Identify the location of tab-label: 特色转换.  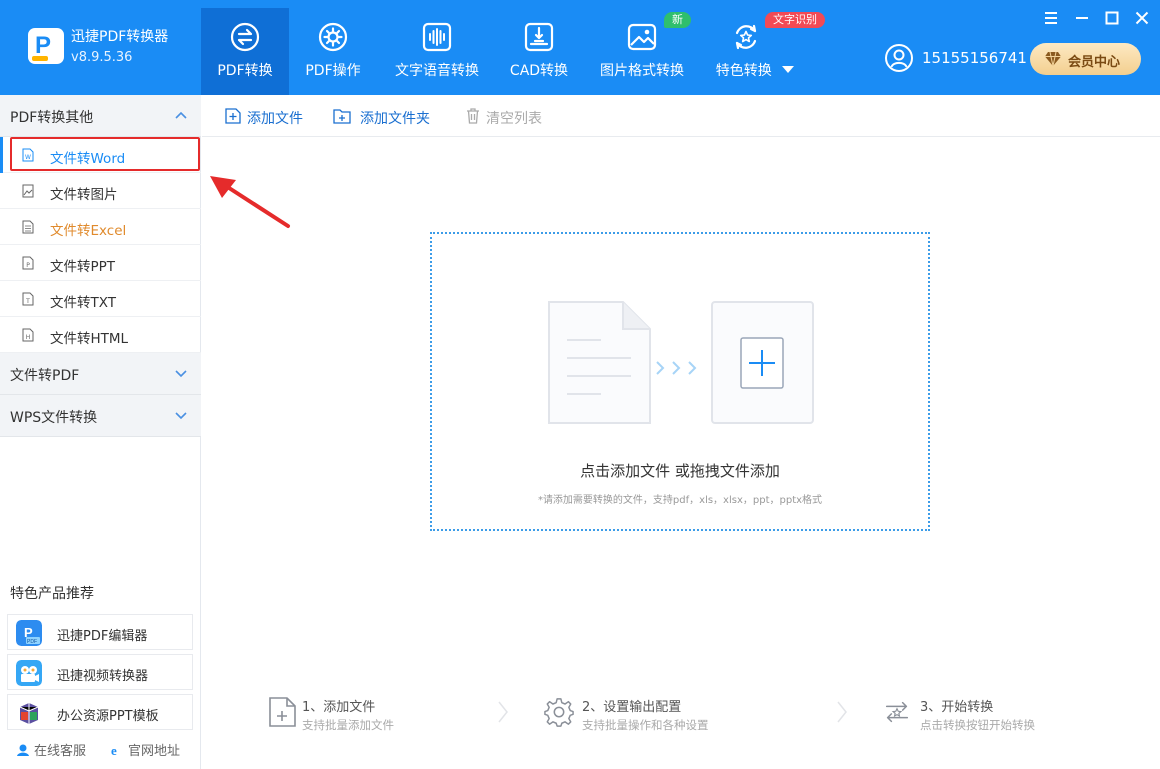
(755, 70).